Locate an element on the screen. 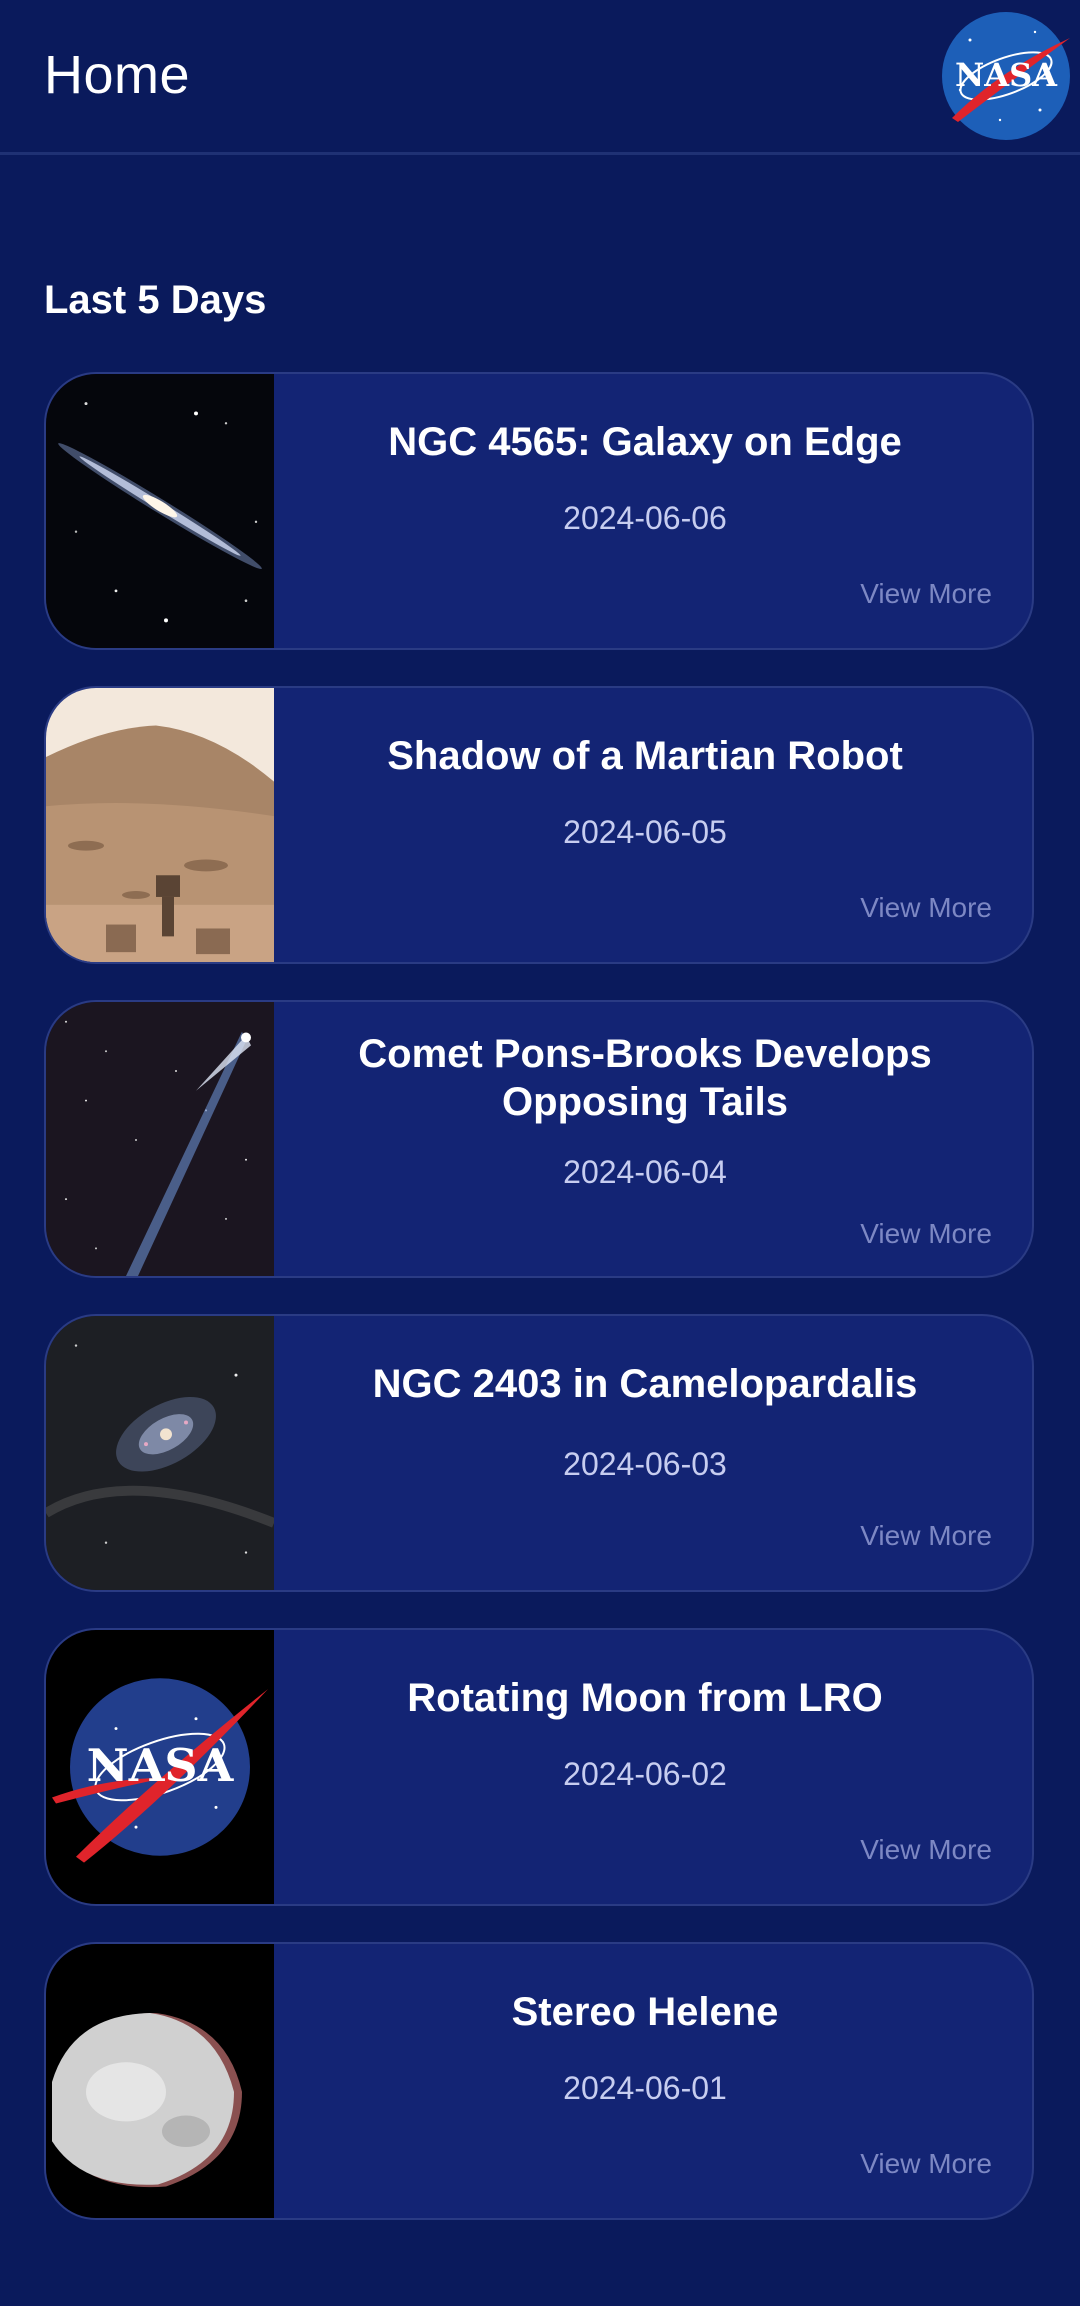 This screenshot has width=1080, height=2306. section-title: Last 5 Days is located at coordinates (155, 300).